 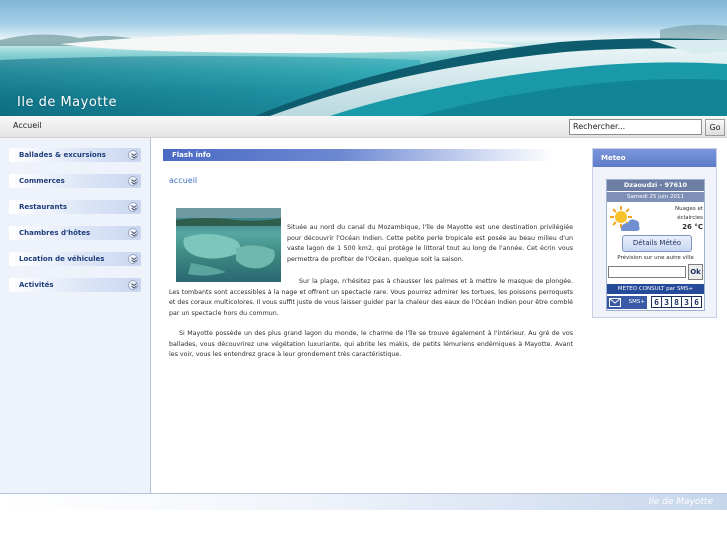 I want to click on meteo-header: Meteo, so click(x=654, y=158).